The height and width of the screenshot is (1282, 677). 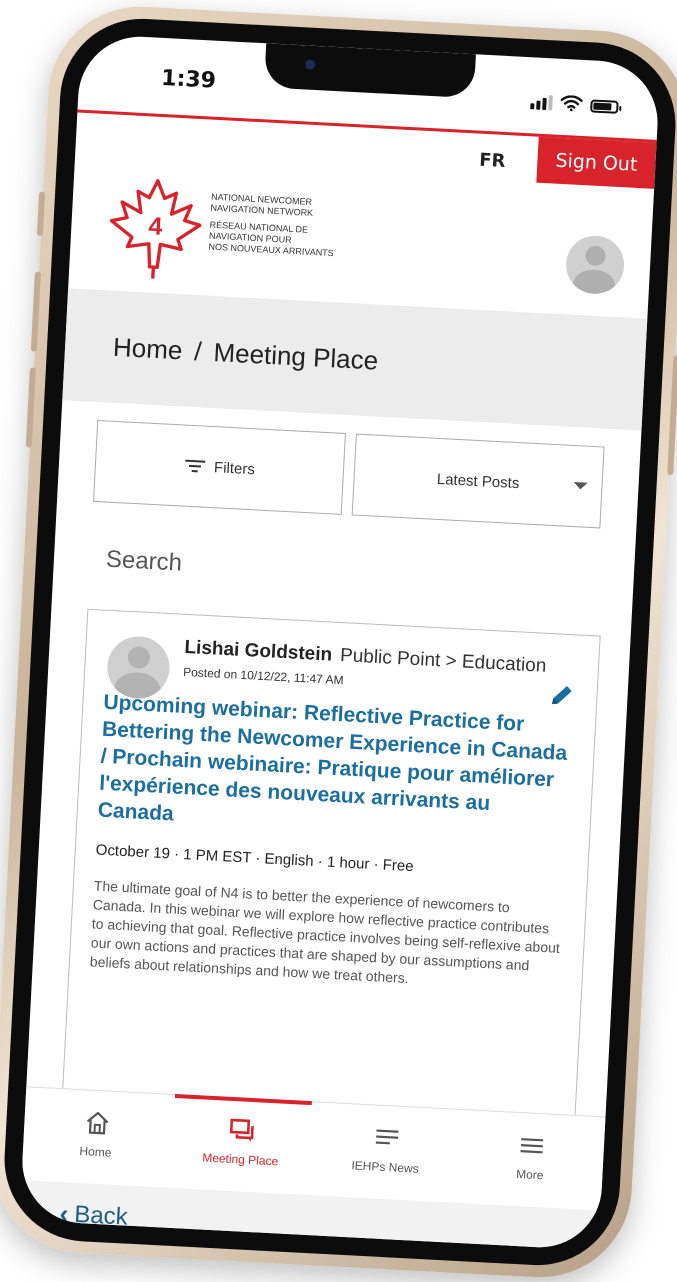 I want to click on system-icons, so click(x=574, y=103).